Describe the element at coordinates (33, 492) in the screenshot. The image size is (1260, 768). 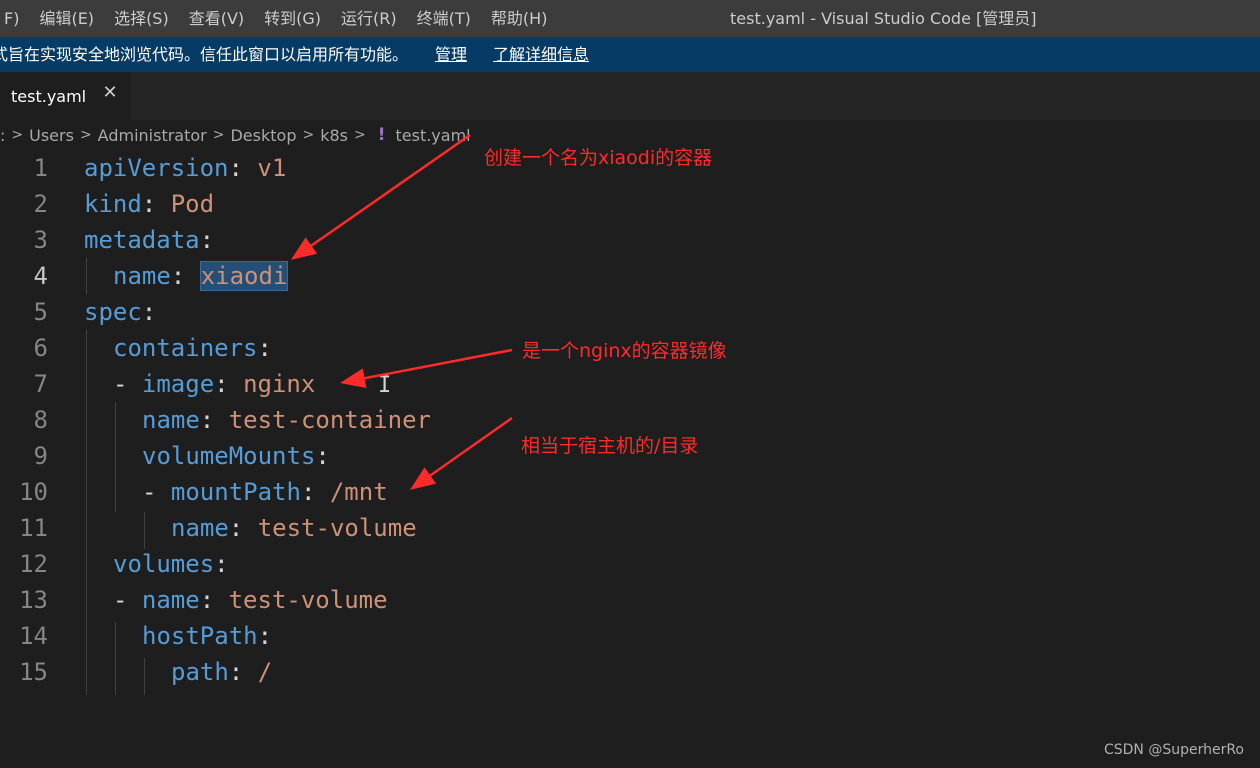
I see `line-number: 10` at that location.